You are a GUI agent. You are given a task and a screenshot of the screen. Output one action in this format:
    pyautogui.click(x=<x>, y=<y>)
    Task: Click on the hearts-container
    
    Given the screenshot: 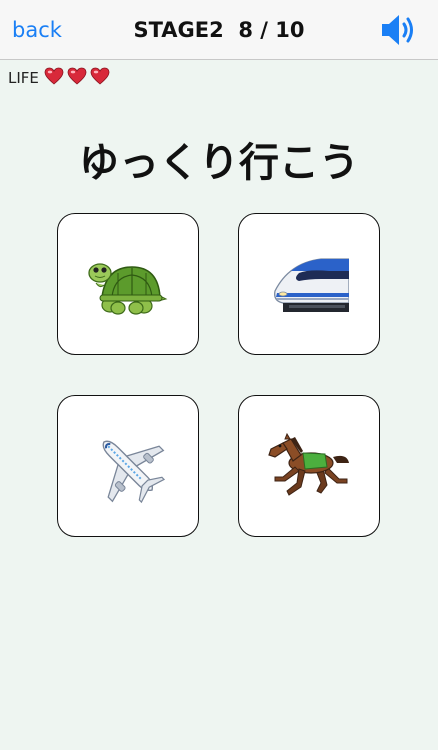 What is the action you would take?
    pyautogui.click(x=78, y=78)
    